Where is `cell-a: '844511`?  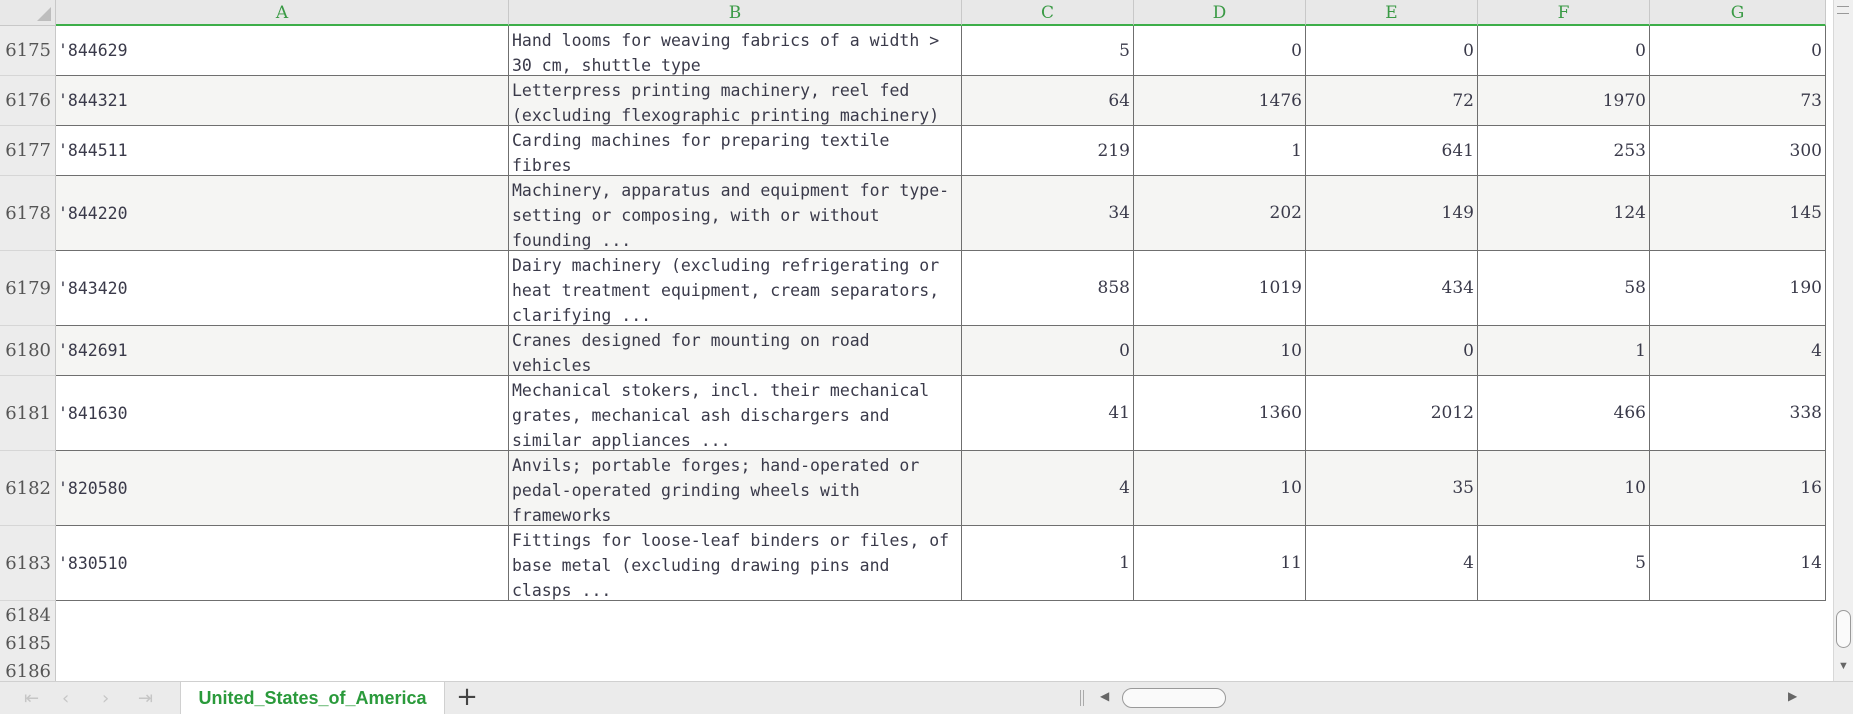 cell-a: '844511 is located at coordinates (282, 150).